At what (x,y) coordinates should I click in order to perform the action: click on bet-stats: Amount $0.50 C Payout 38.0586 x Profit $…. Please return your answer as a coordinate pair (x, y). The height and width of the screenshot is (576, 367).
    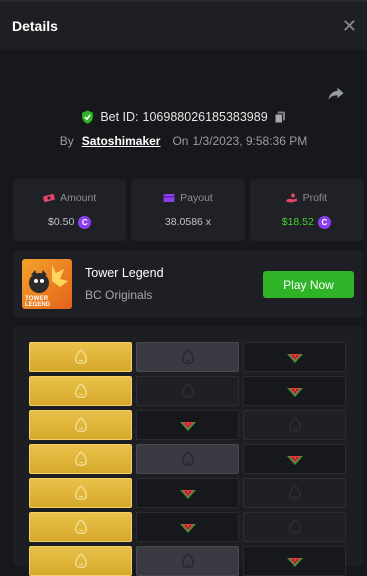
    Looking at the image, I should click on (188, 210).